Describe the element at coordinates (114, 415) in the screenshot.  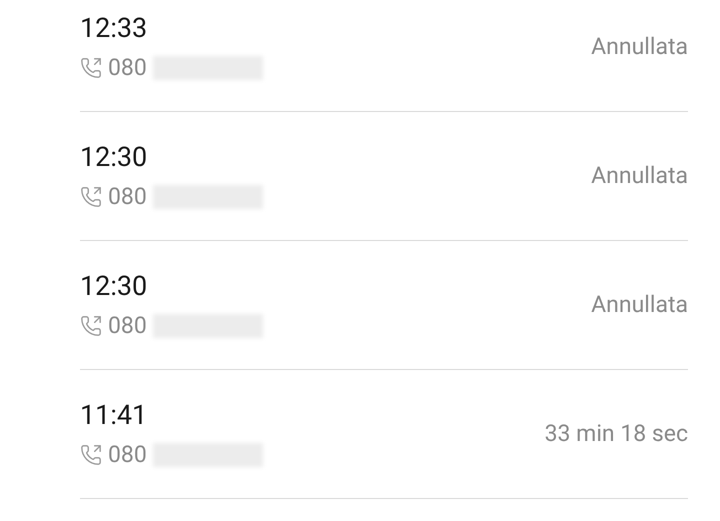
I see `call-time: 11:41` at that location.